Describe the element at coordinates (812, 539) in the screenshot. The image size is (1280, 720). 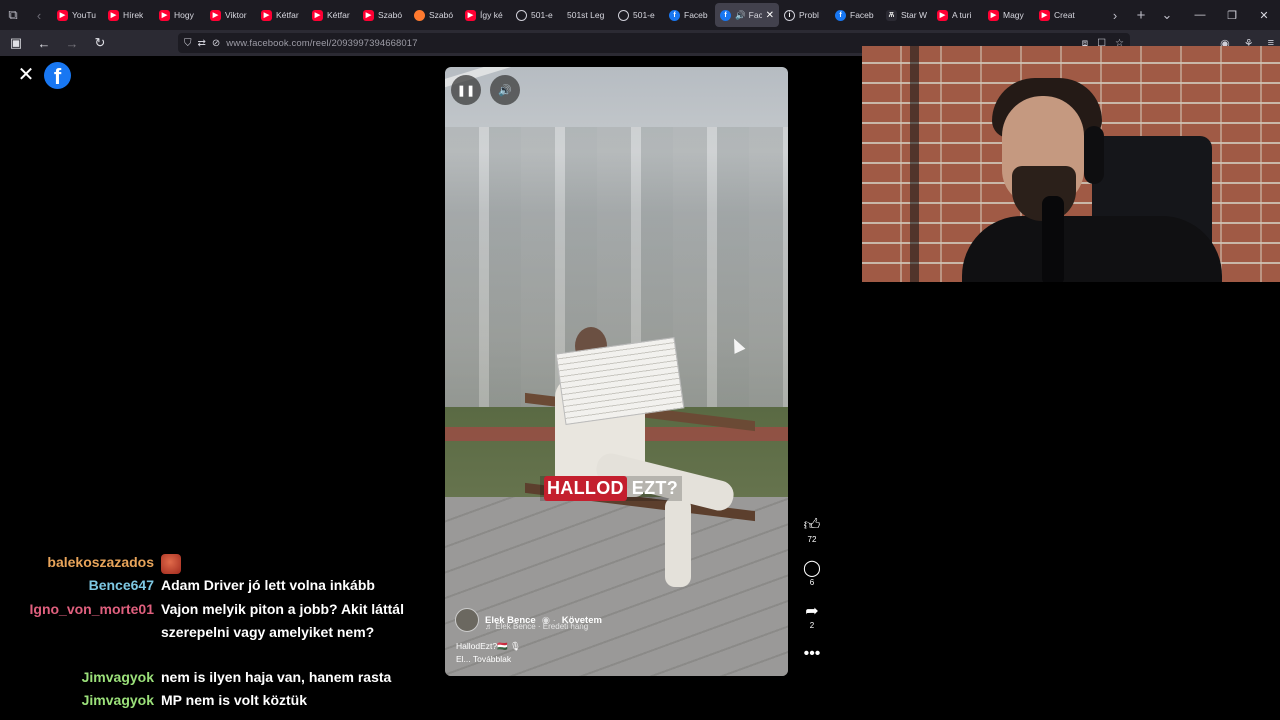
I see `like-count: 72` at that location.